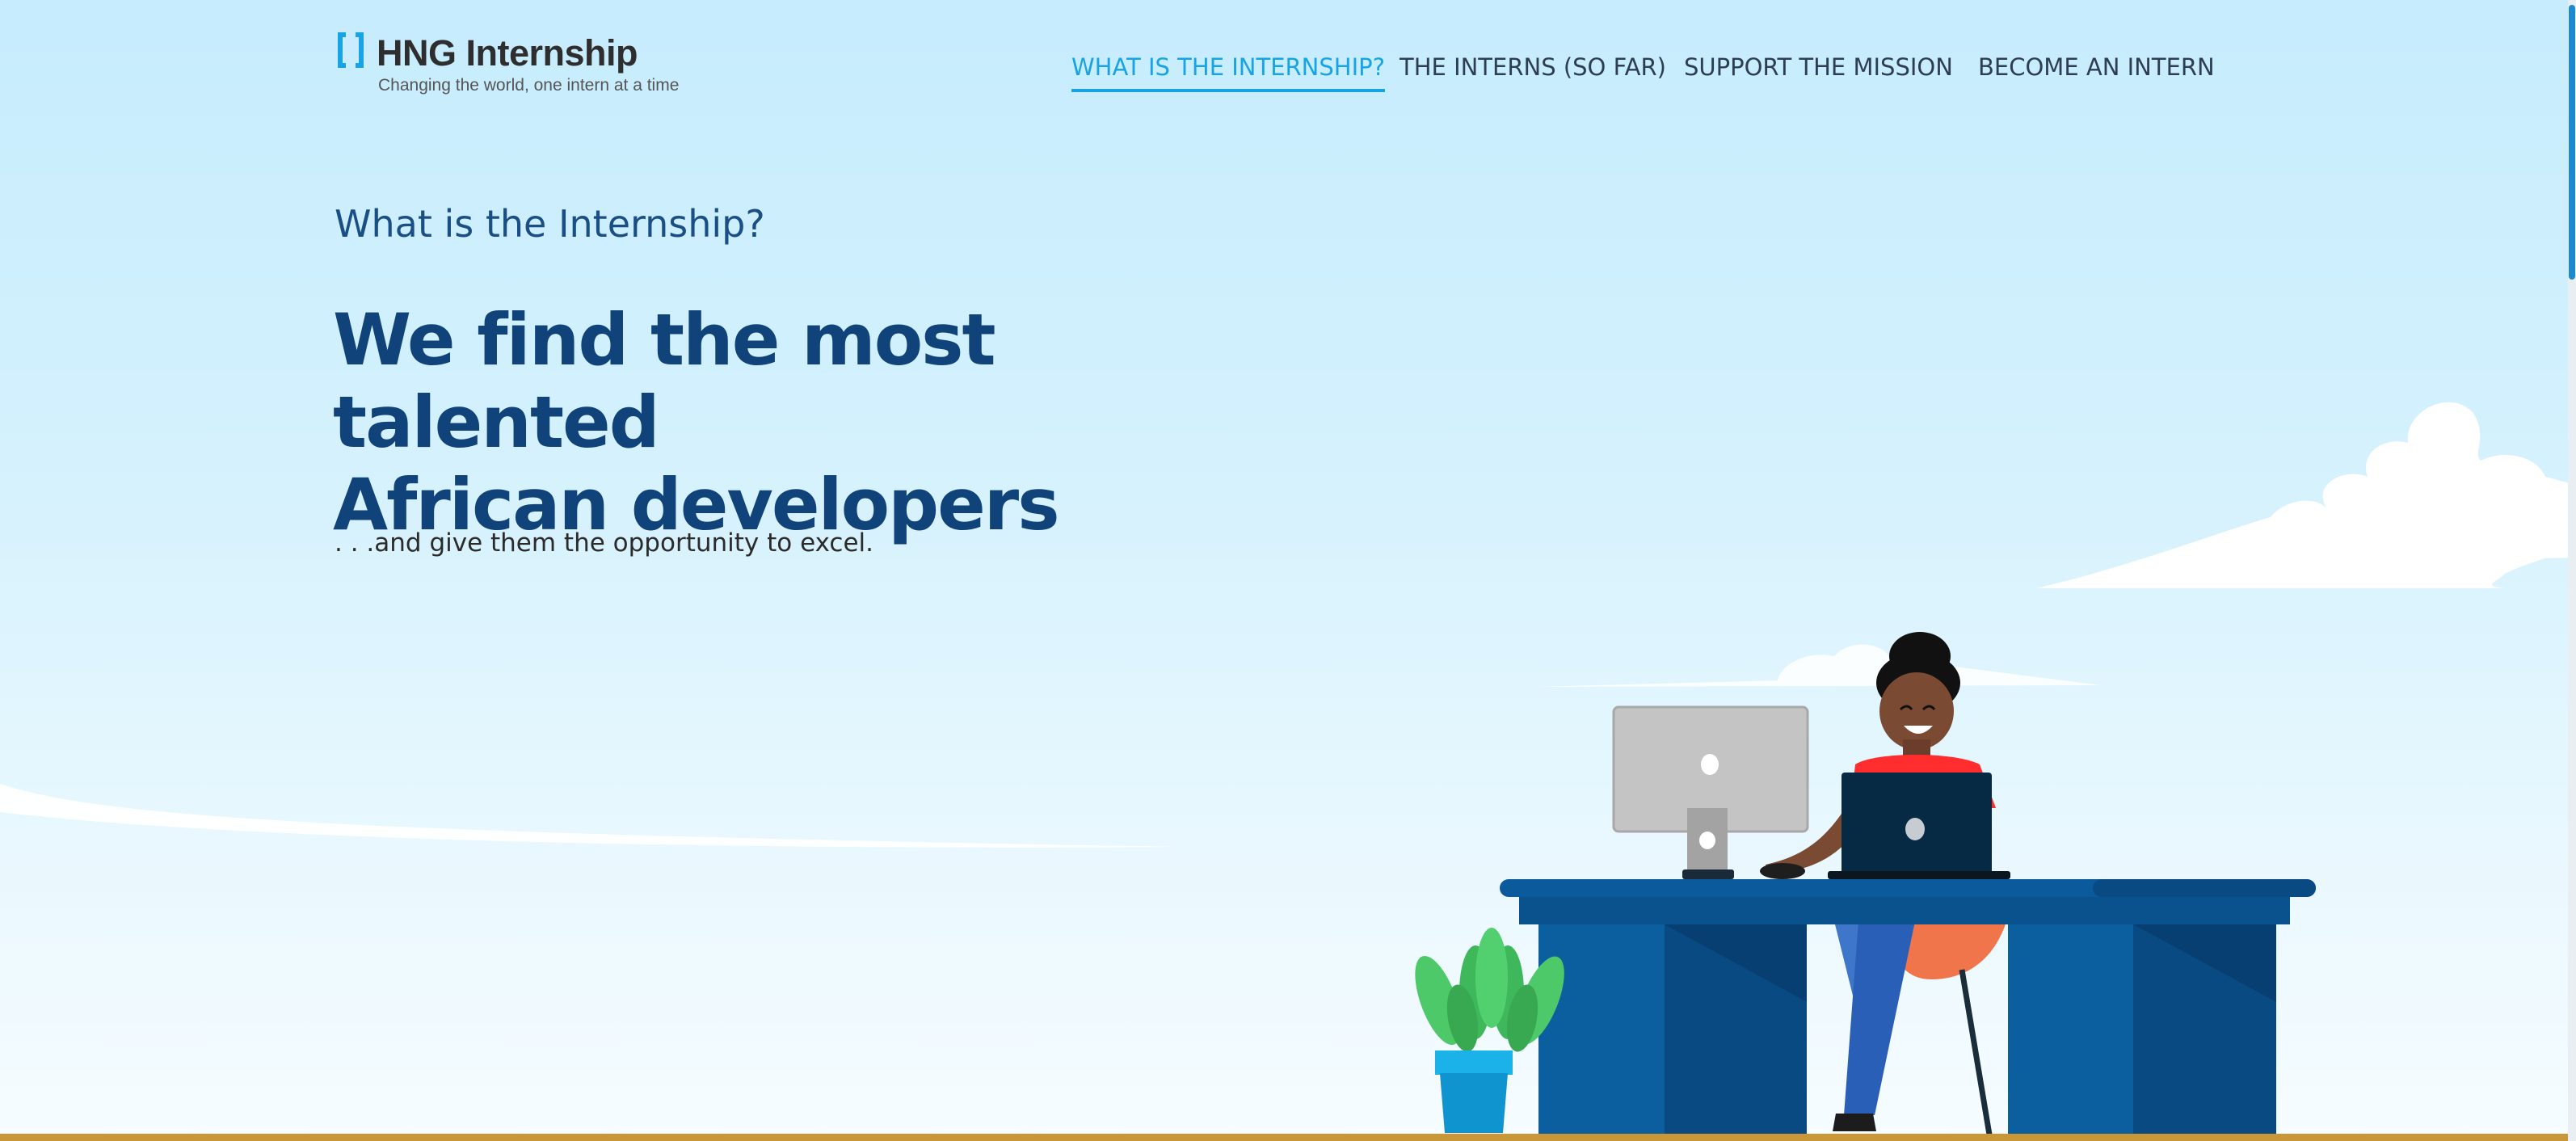 This screenshot has height=1141, width=2576. I want to click on desk, so click(1908, 1007).